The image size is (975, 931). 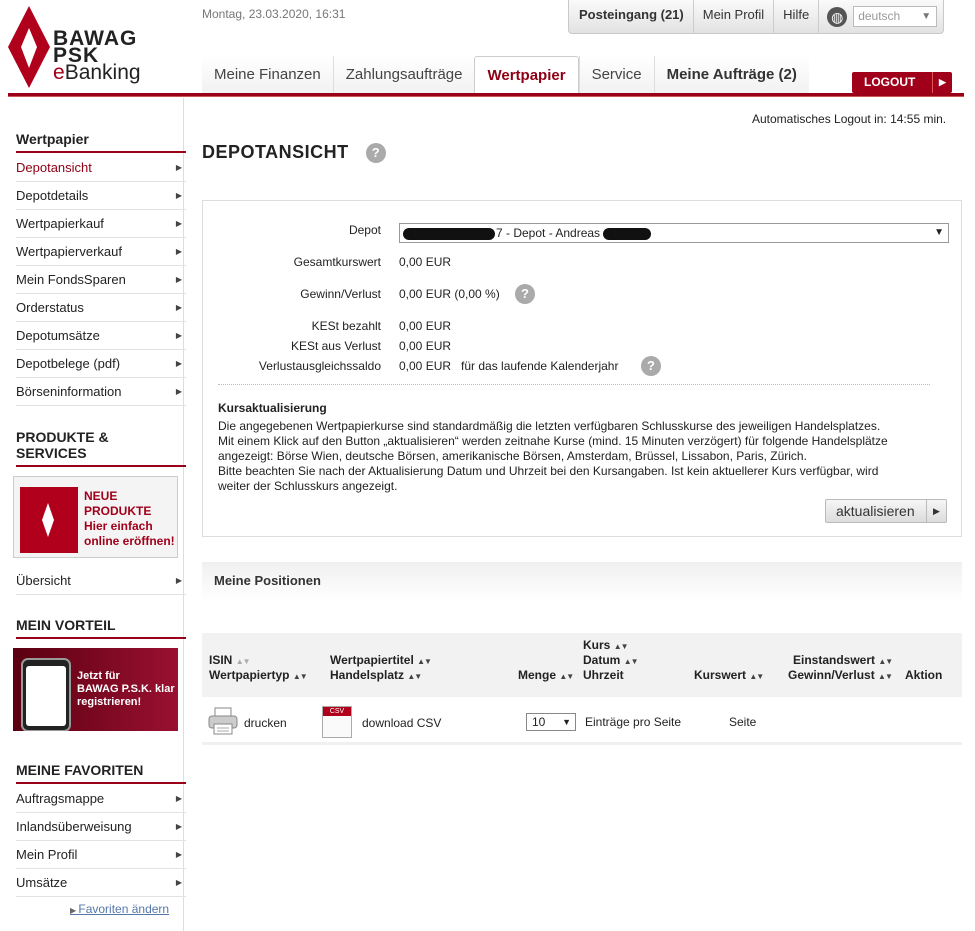 What do you see at coordinates (335, 346) in the screenshot?
I see `summary-label: KESt aus Verlust` at bounding box center [335, 346].